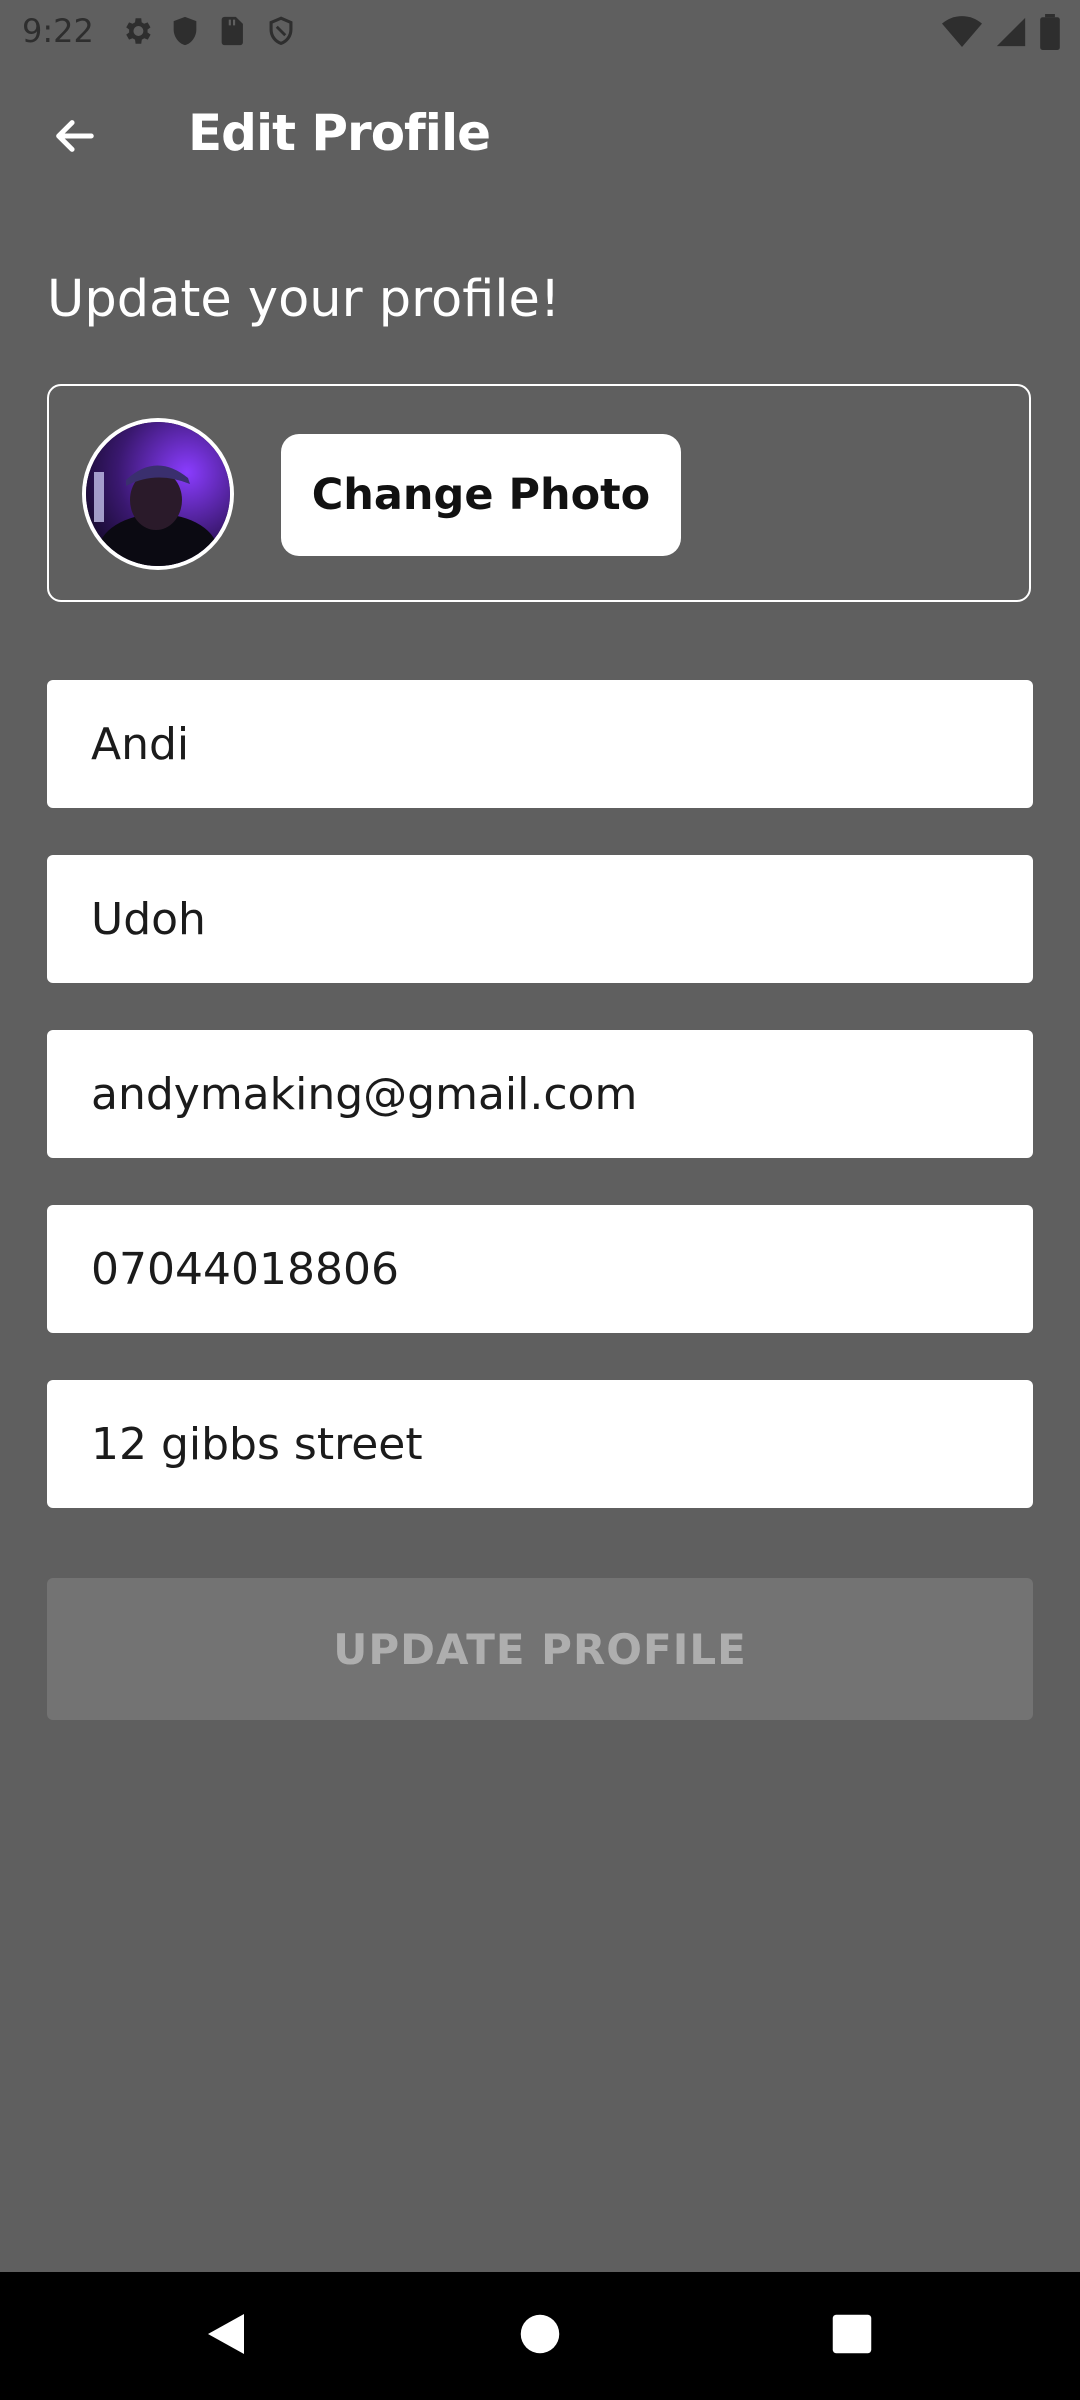 Image resolution: width=1080 pixels, height=2400 pixels. I want to click on signal-icon, so click(1011, 32).